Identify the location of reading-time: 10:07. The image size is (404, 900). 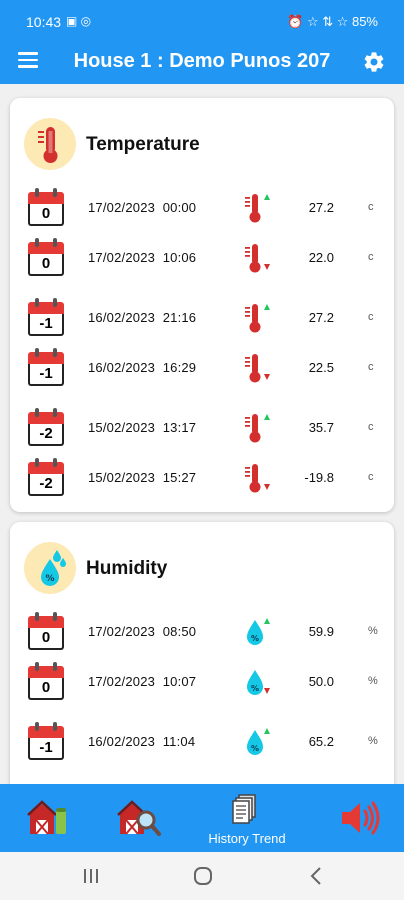
(179, 681).